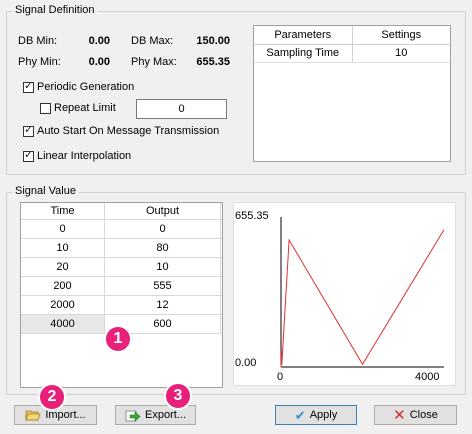 The image size is (472, 434). I want to click on close-button: ✕ Close, so click(415, 415).